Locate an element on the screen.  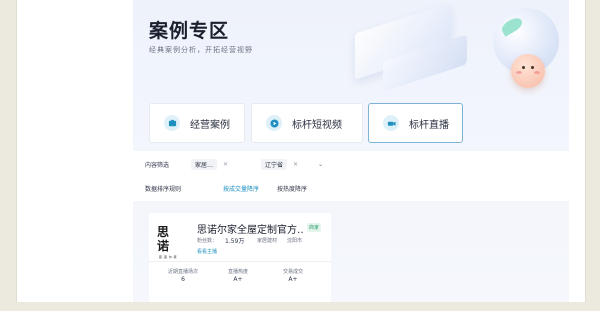
brand-logo: 思诺 思·诺·尔·家 is located at coordinates (168, 242).